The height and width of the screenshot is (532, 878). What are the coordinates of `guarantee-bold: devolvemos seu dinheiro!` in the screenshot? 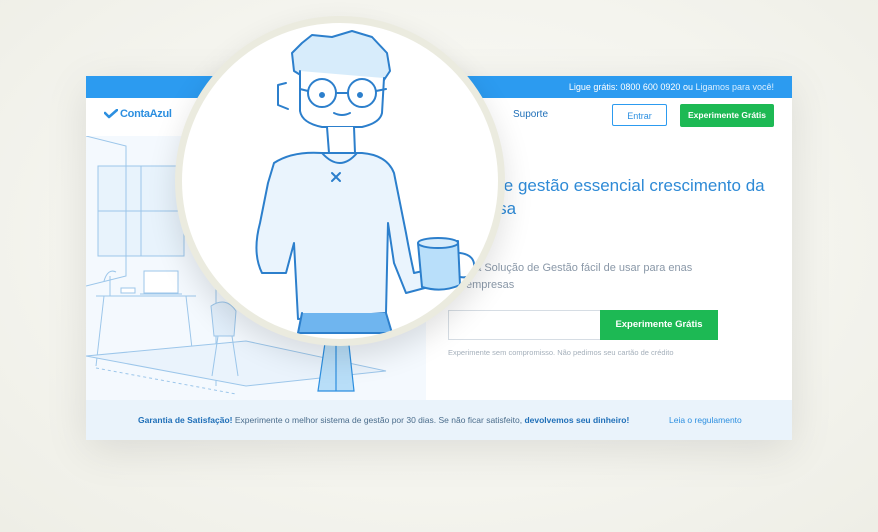 It's located at (577, 420).